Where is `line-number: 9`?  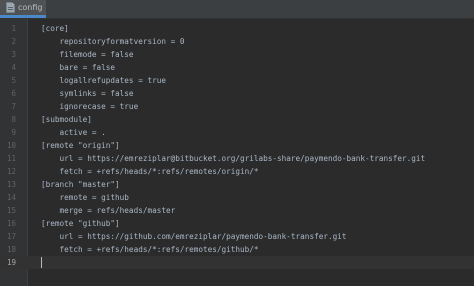
line-number: 9 is located at coordinates (13, 132).